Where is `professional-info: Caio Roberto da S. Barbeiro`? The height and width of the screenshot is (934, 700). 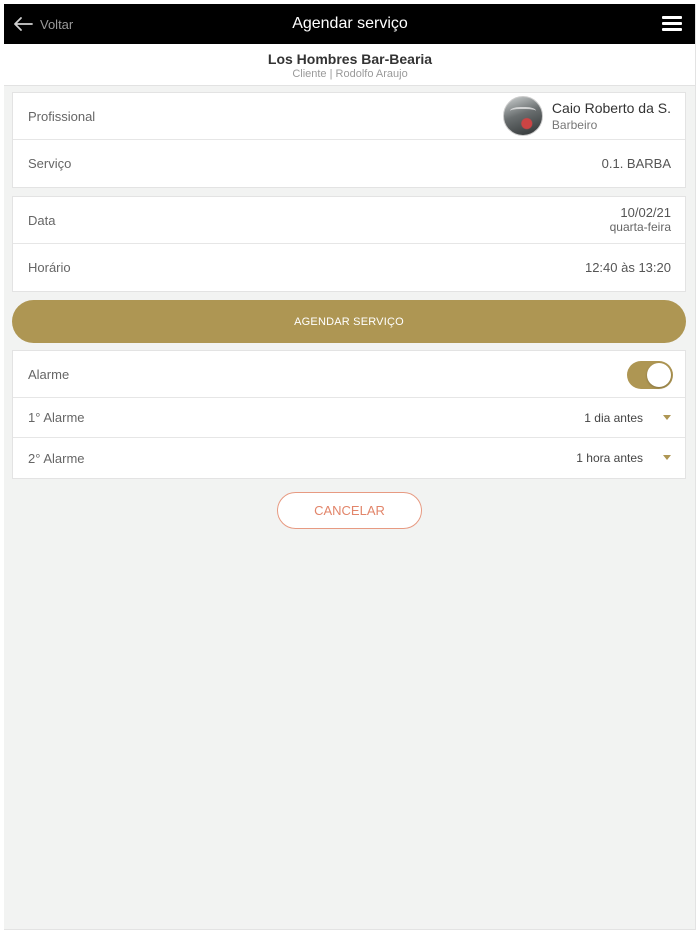 professional-info: Caio Roberto da S. Barbeiro is located at coordinates (586, 116).